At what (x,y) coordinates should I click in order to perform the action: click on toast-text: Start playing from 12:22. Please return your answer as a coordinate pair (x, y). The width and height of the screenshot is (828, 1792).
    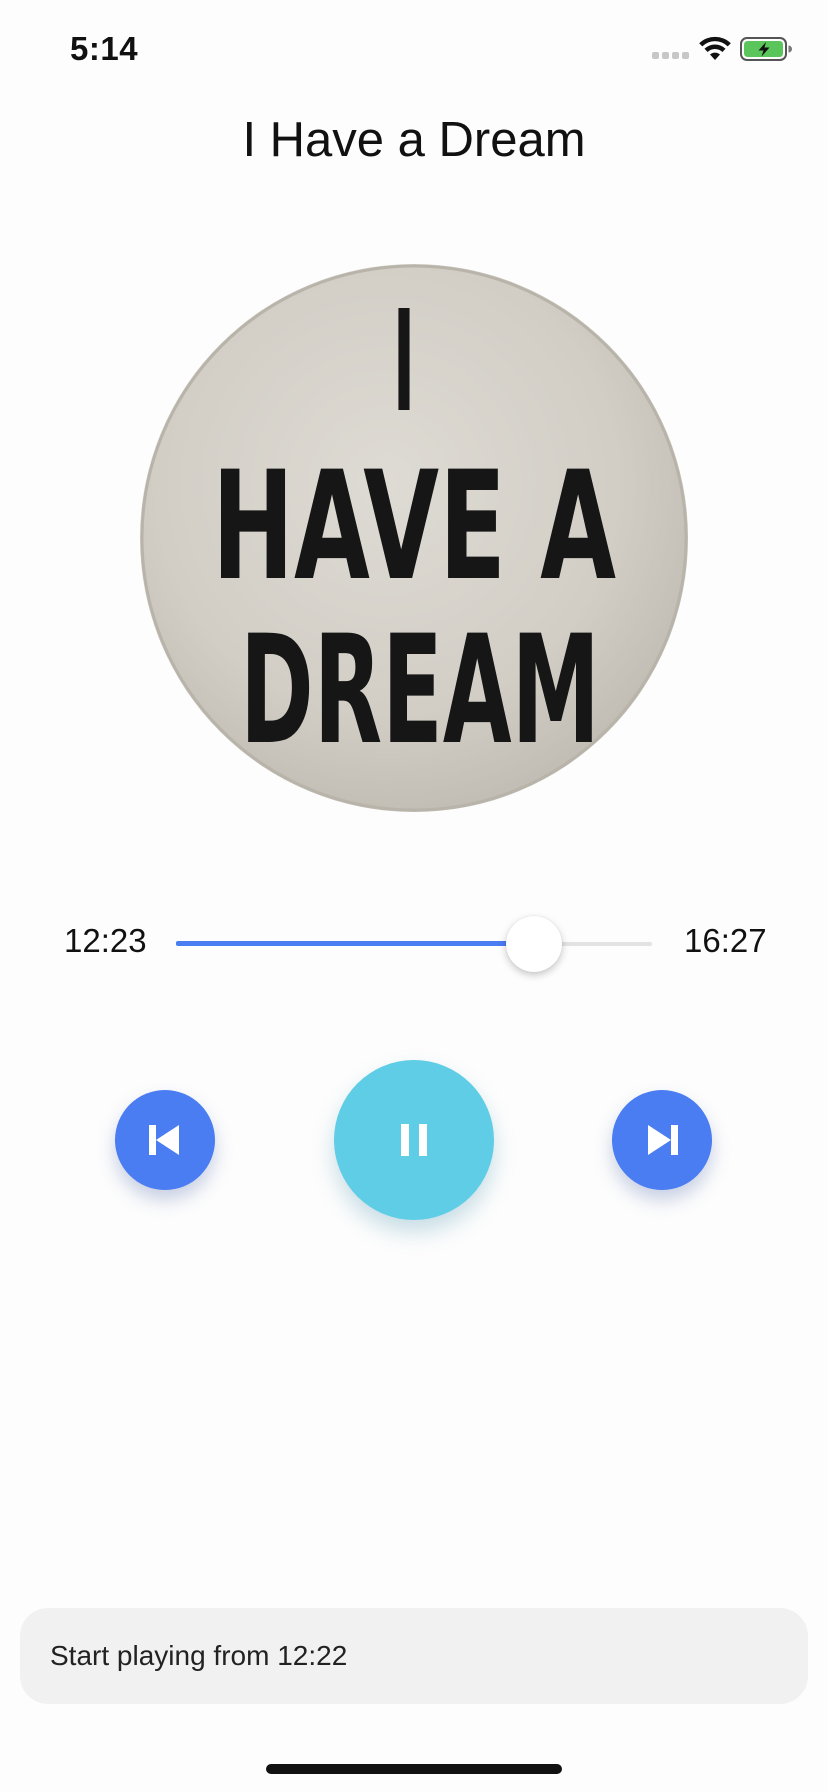
    Looking at the image, I should click on (199, 1655).